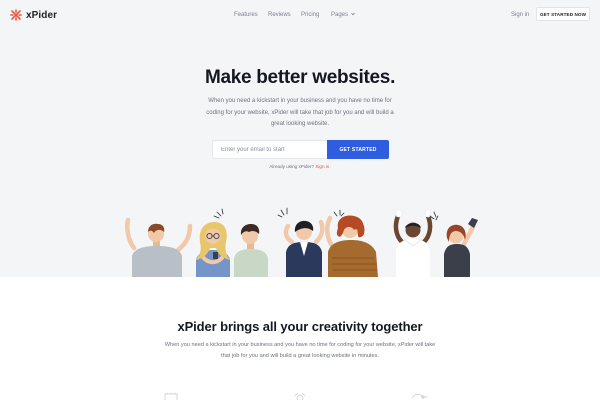 The width and height of the screenshot is (600, 400). Describe the element at coordinates (159, 247) in the screenshot. I see `person-1-illustration` at that location.